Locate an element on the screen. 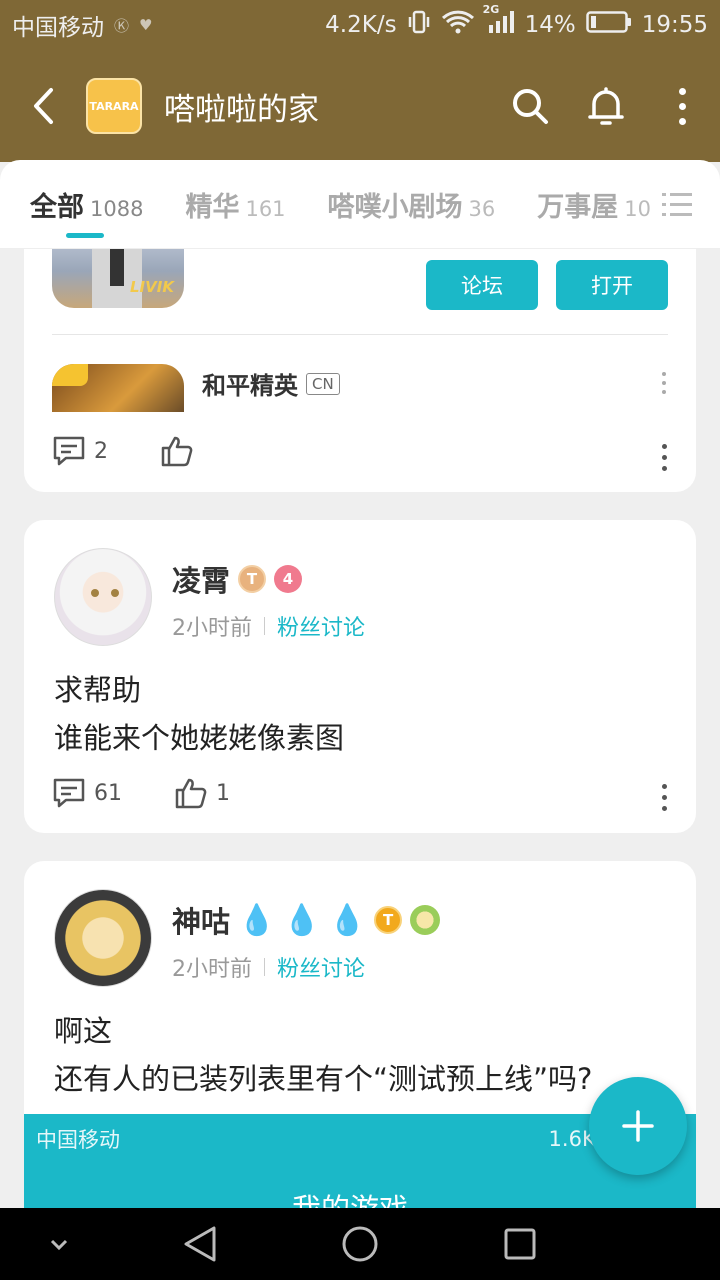 This screenshot has width=720, height=1280. triangle-back-icon is located at coordinates (200, 1244).